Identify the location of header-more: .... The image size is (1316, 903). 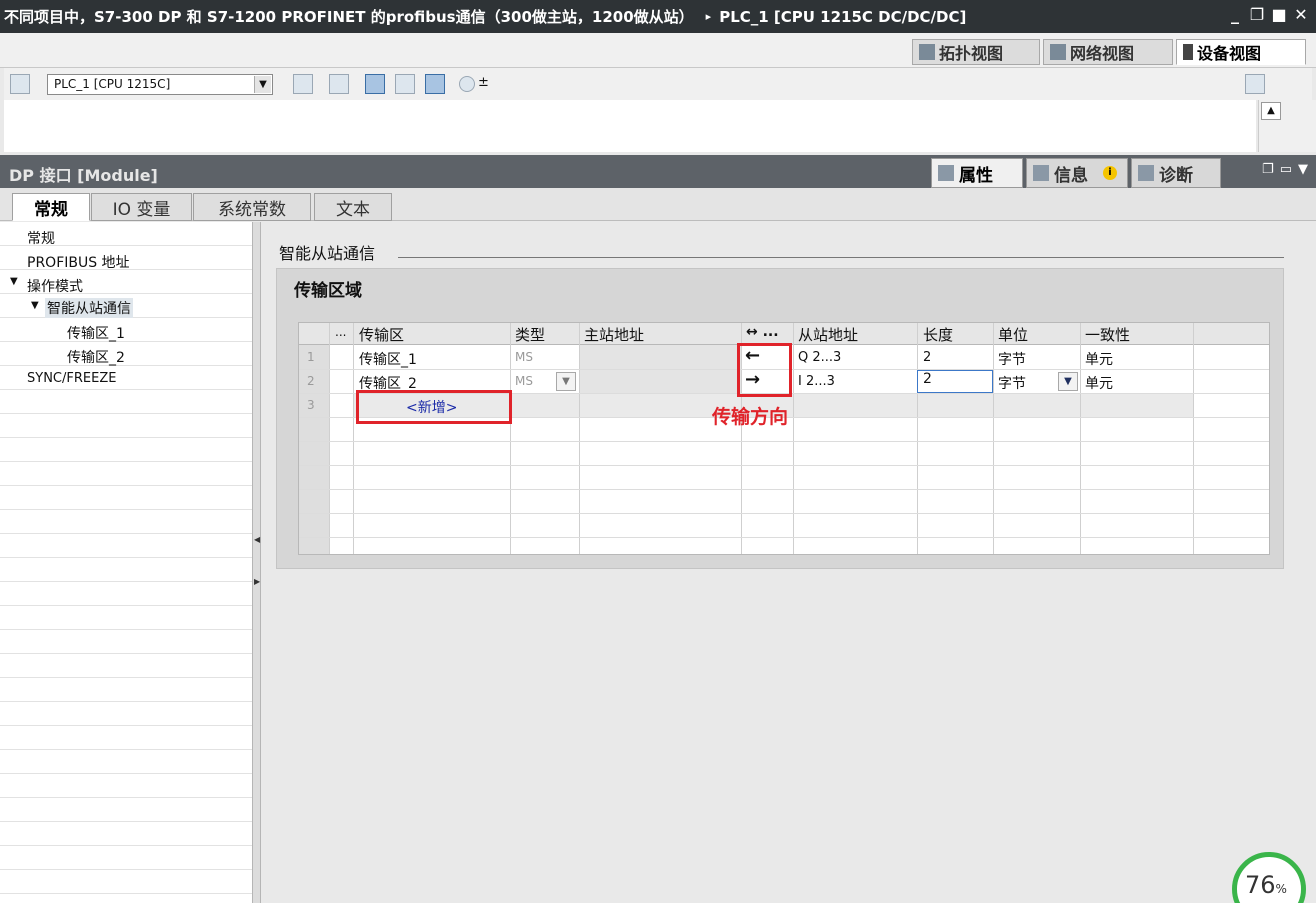
(340, 332).